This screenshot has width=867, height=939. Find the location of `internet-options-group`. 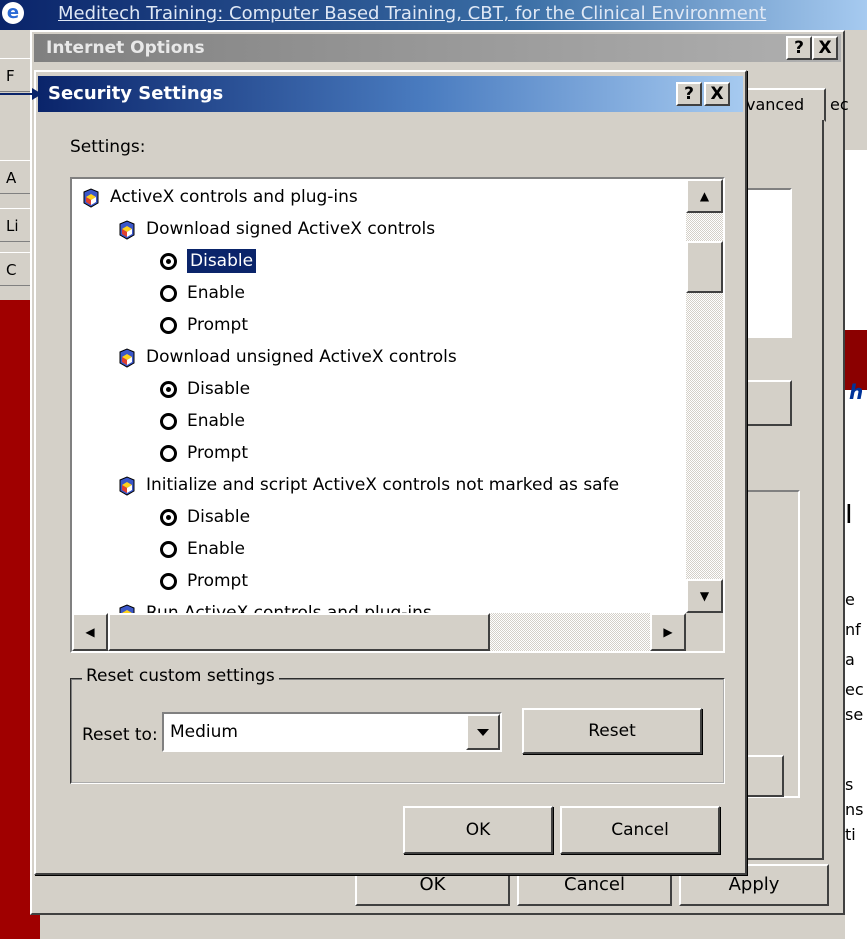

internet-options-group is located at coordinates (771, 644).